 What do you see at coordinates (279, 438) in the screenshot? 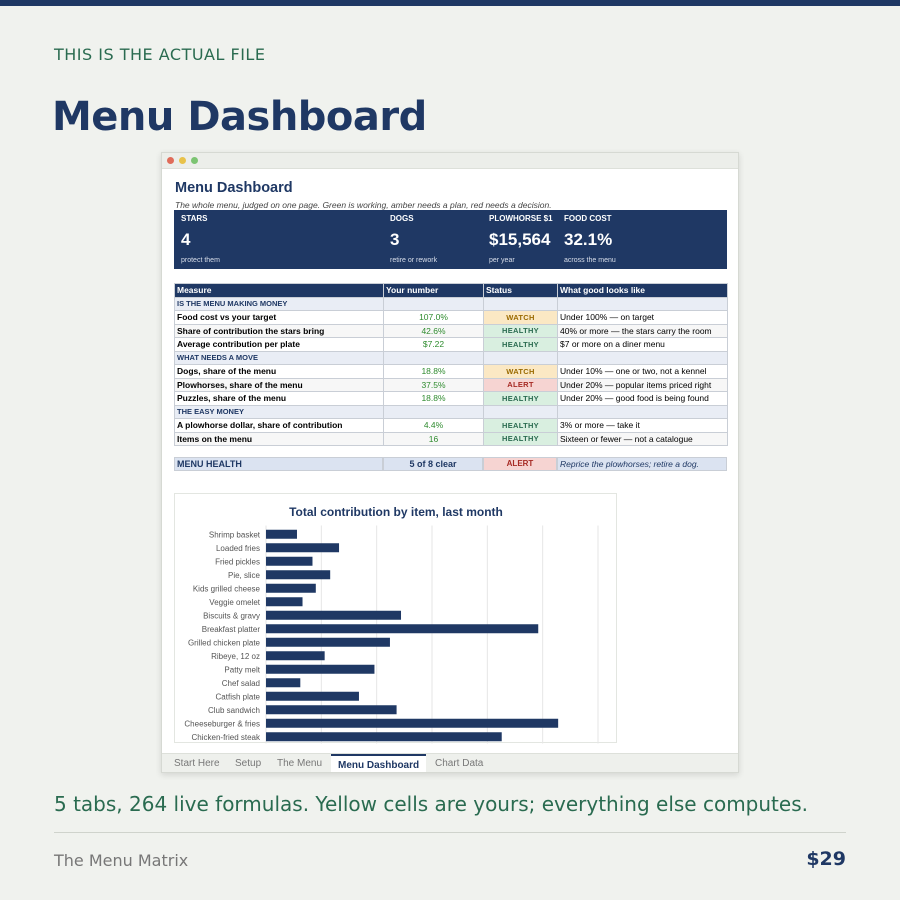
I see `measure-cell: Items on the menu` at bounding box center [279, 438].